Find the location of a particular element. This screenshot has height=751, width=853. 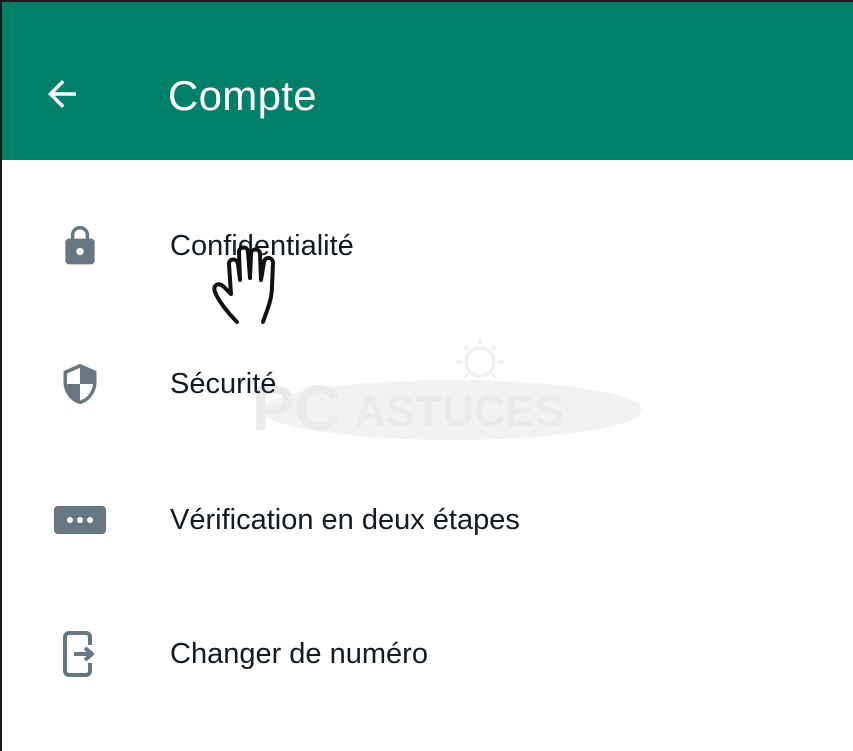

menu-item-label: Confidentialité is located at coordinates (262, 246).